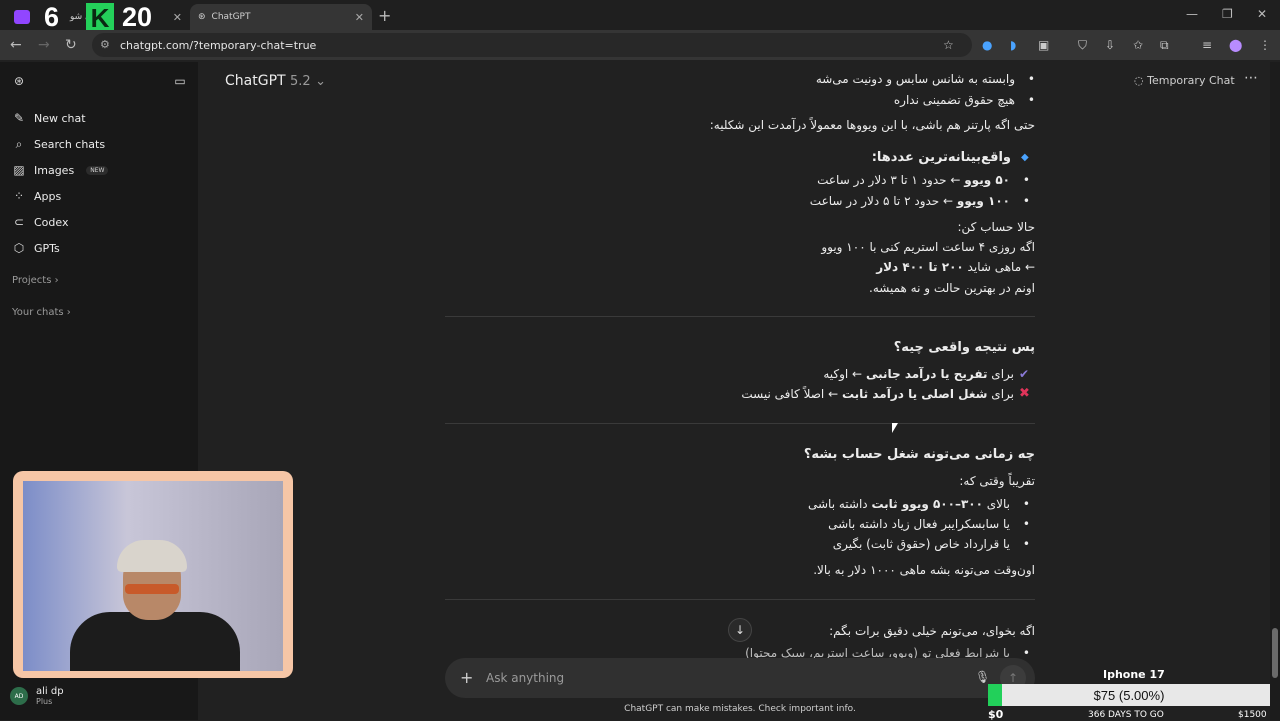 The width and height of the screenshot is (1280, 721). What do you see at coordinates (60, 118) in the screenshot?
I see `sidebar-item-label: New chat` at bounding box center [60, 118].